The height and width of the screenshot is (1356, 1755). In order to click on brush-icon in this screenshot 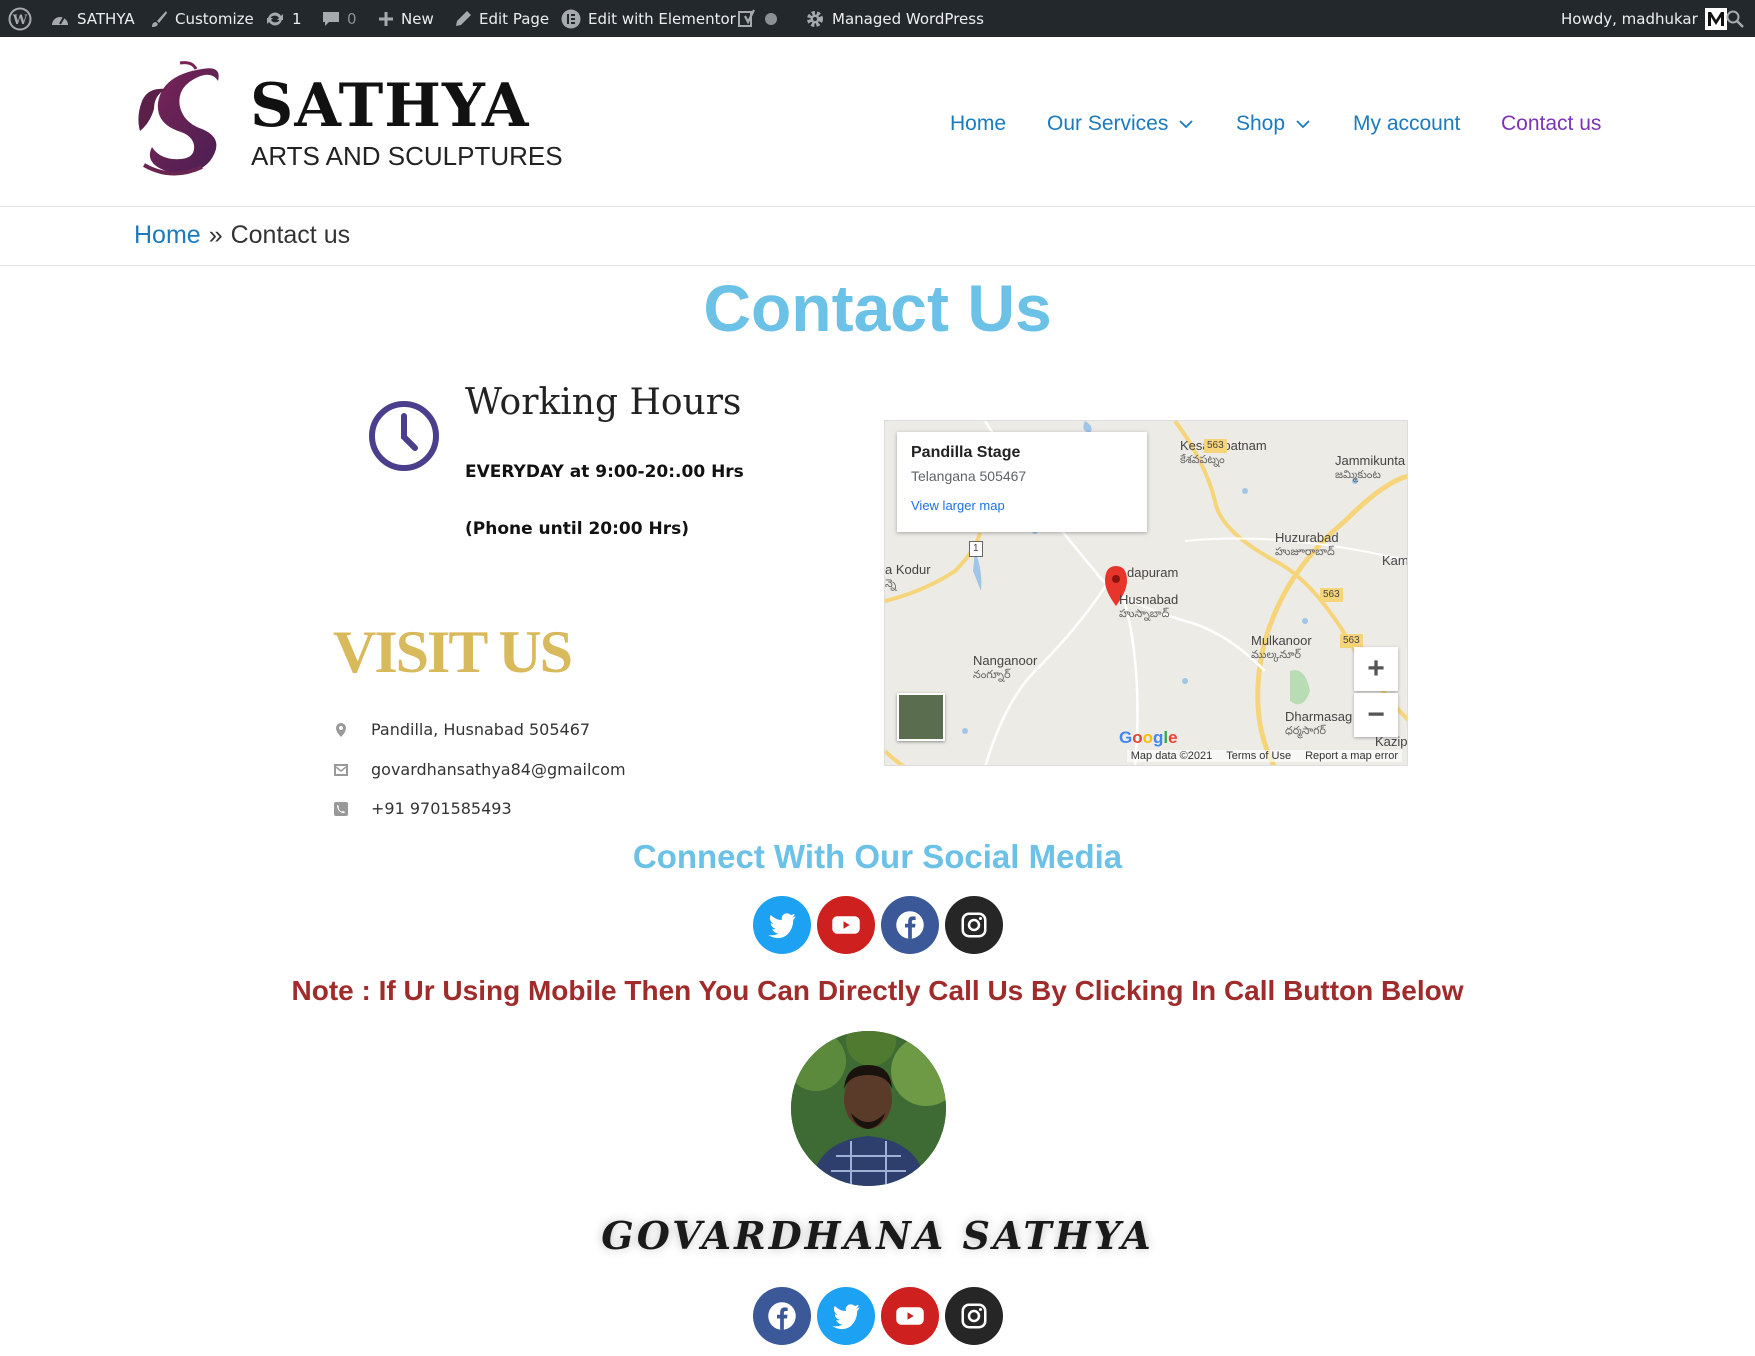, I will do `click(159, 19)`.